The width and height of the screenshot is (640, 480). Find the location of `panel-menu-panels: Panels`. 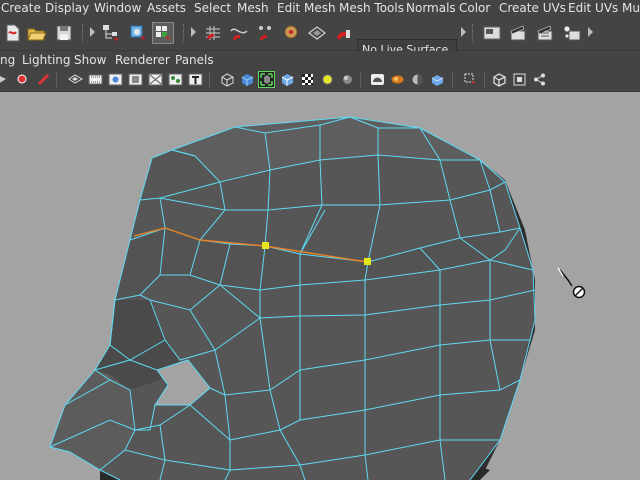

panel-menu-panels: Panels is located at coordinates (194, 60).